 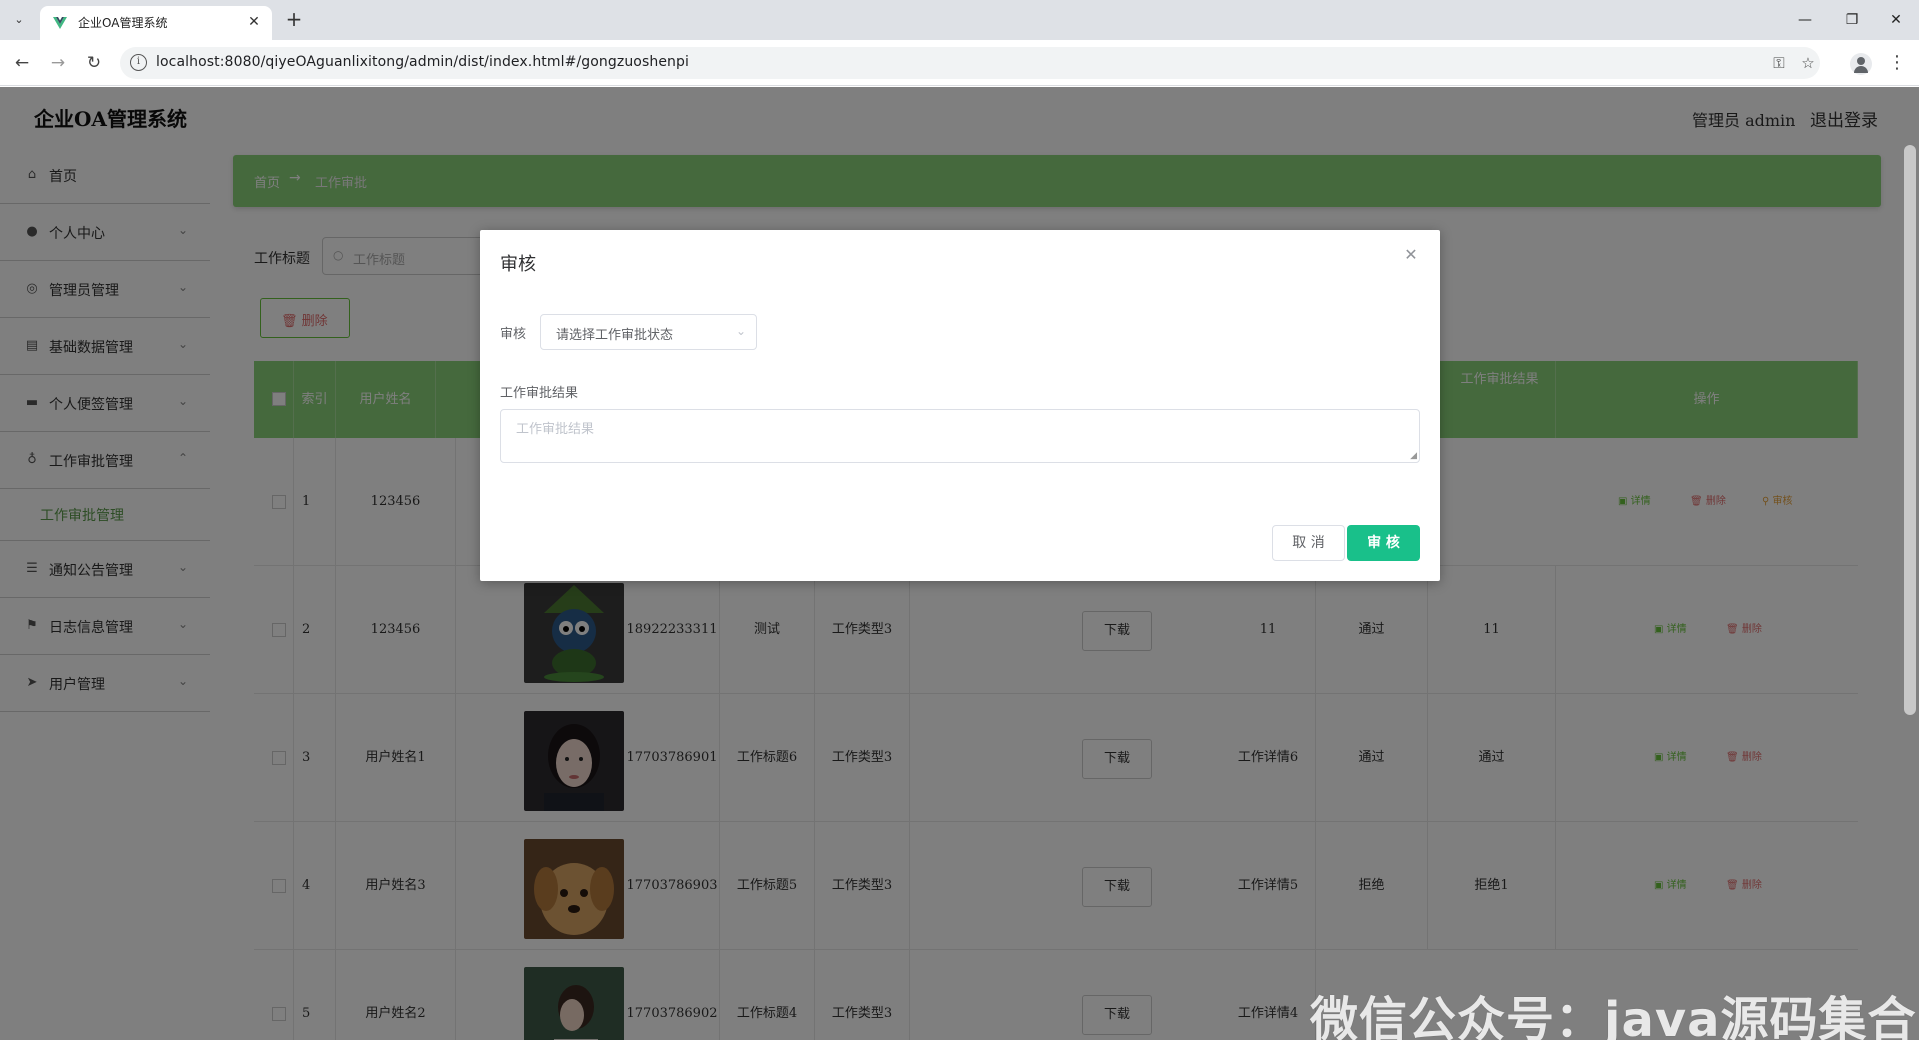 What do you see at coordinates (740, 331) in the screenshot?
I see `chevron-down-icon: ⌄` at bounding box center [740, 331].